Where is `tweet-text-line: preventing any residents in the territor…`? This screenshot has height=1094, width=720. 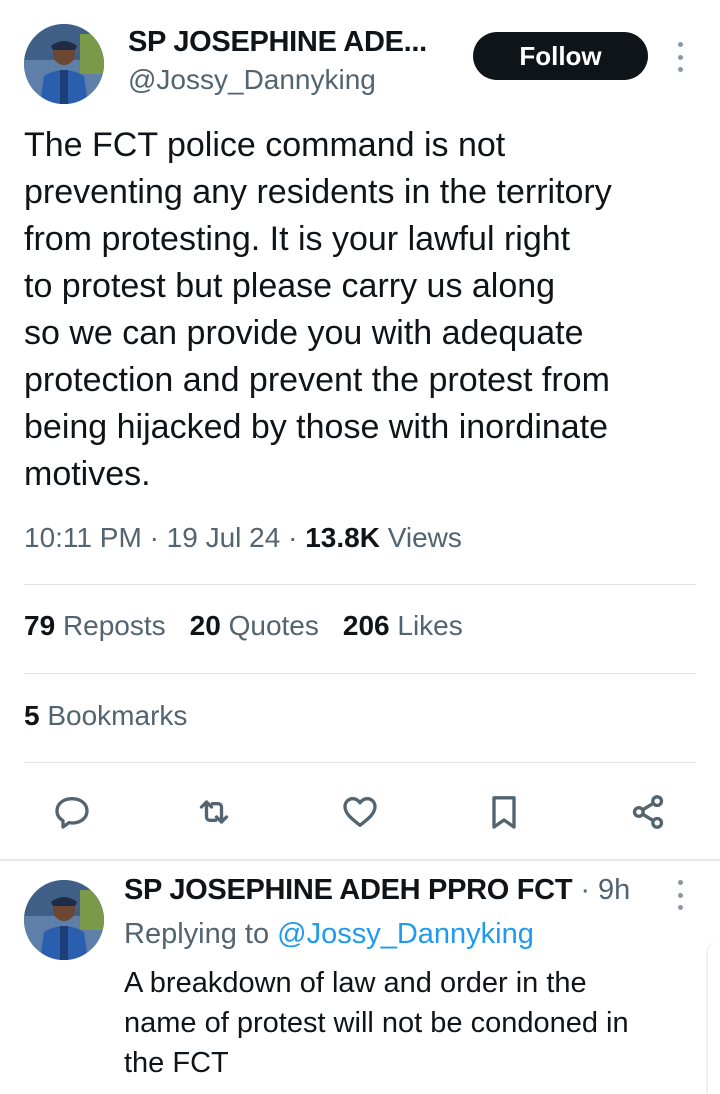 tweet-text-line: preventing any residents in the territor… is located at coordinates (318, 192).